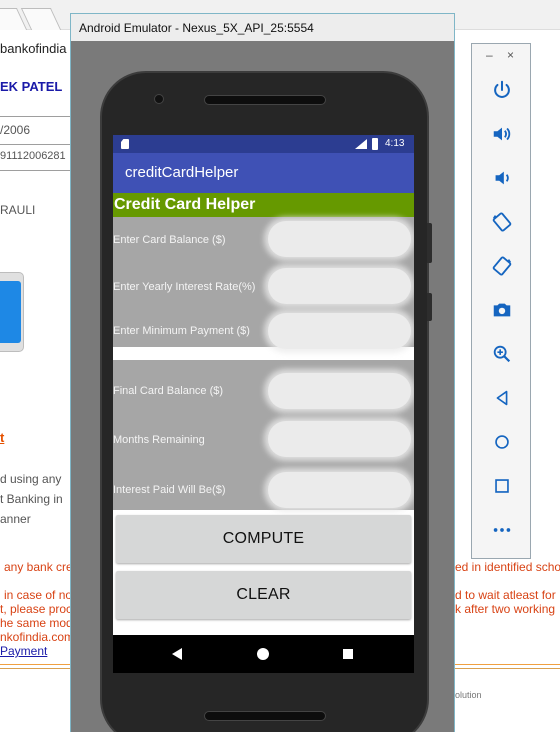  I want to click on interest-paid-label: Interest Paid Will Be($), so click(169, 490).